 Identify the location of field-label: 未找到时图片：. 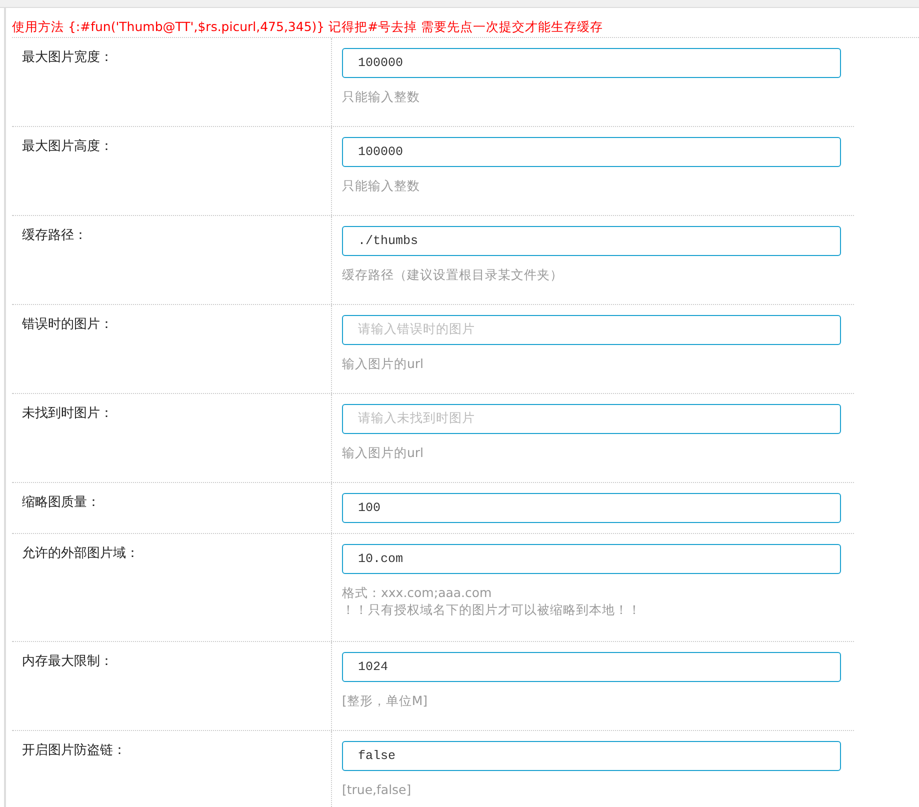
(67, 413).